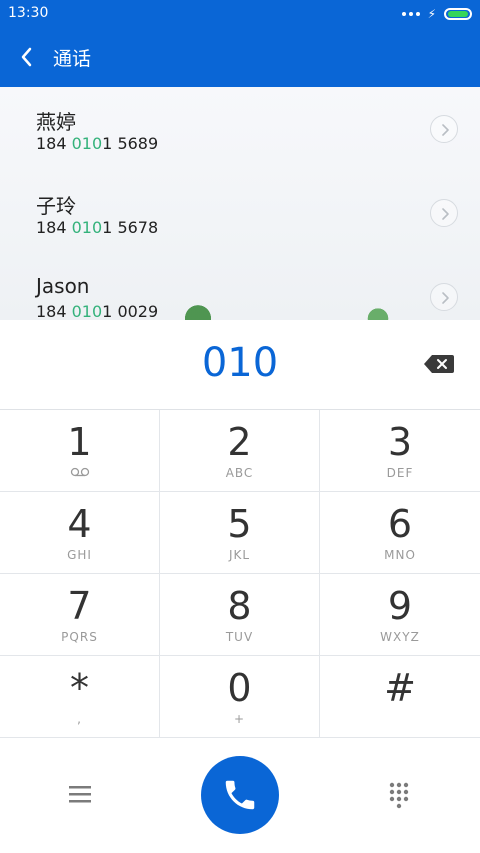 This screenshot has height=853, width=480. I want to click on key-digit: 5, so click(239, 524).